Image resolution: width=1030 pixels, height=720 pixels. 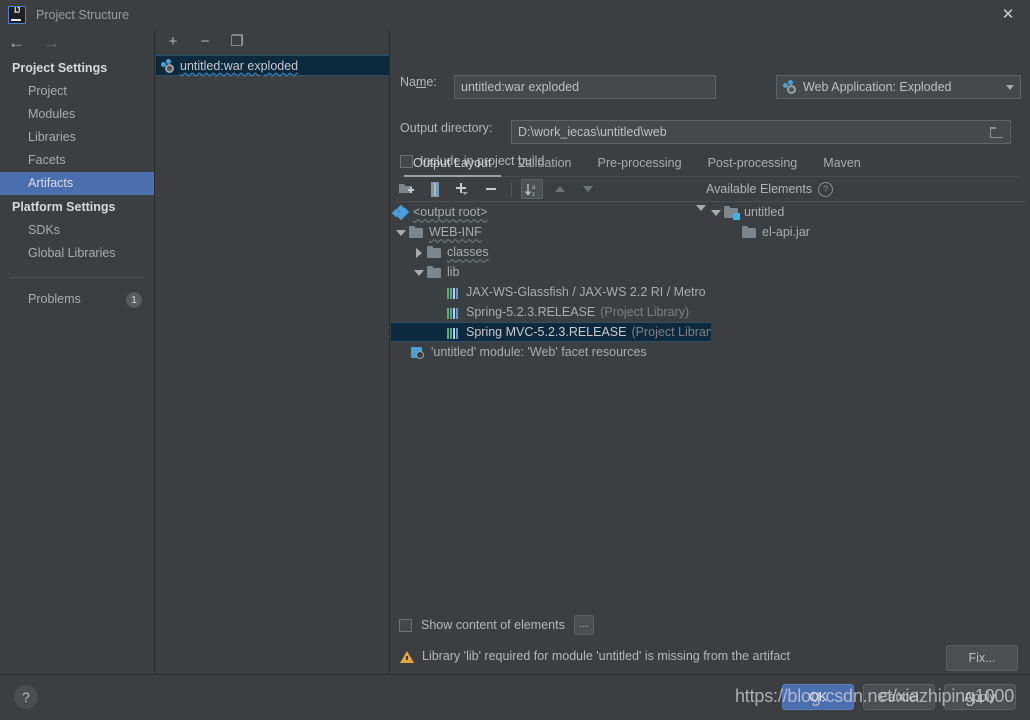 What do you see at coordinates (764, 212) in the screenshot?
I see `tree-row-label: untitled` at bounding box center [764, 212].